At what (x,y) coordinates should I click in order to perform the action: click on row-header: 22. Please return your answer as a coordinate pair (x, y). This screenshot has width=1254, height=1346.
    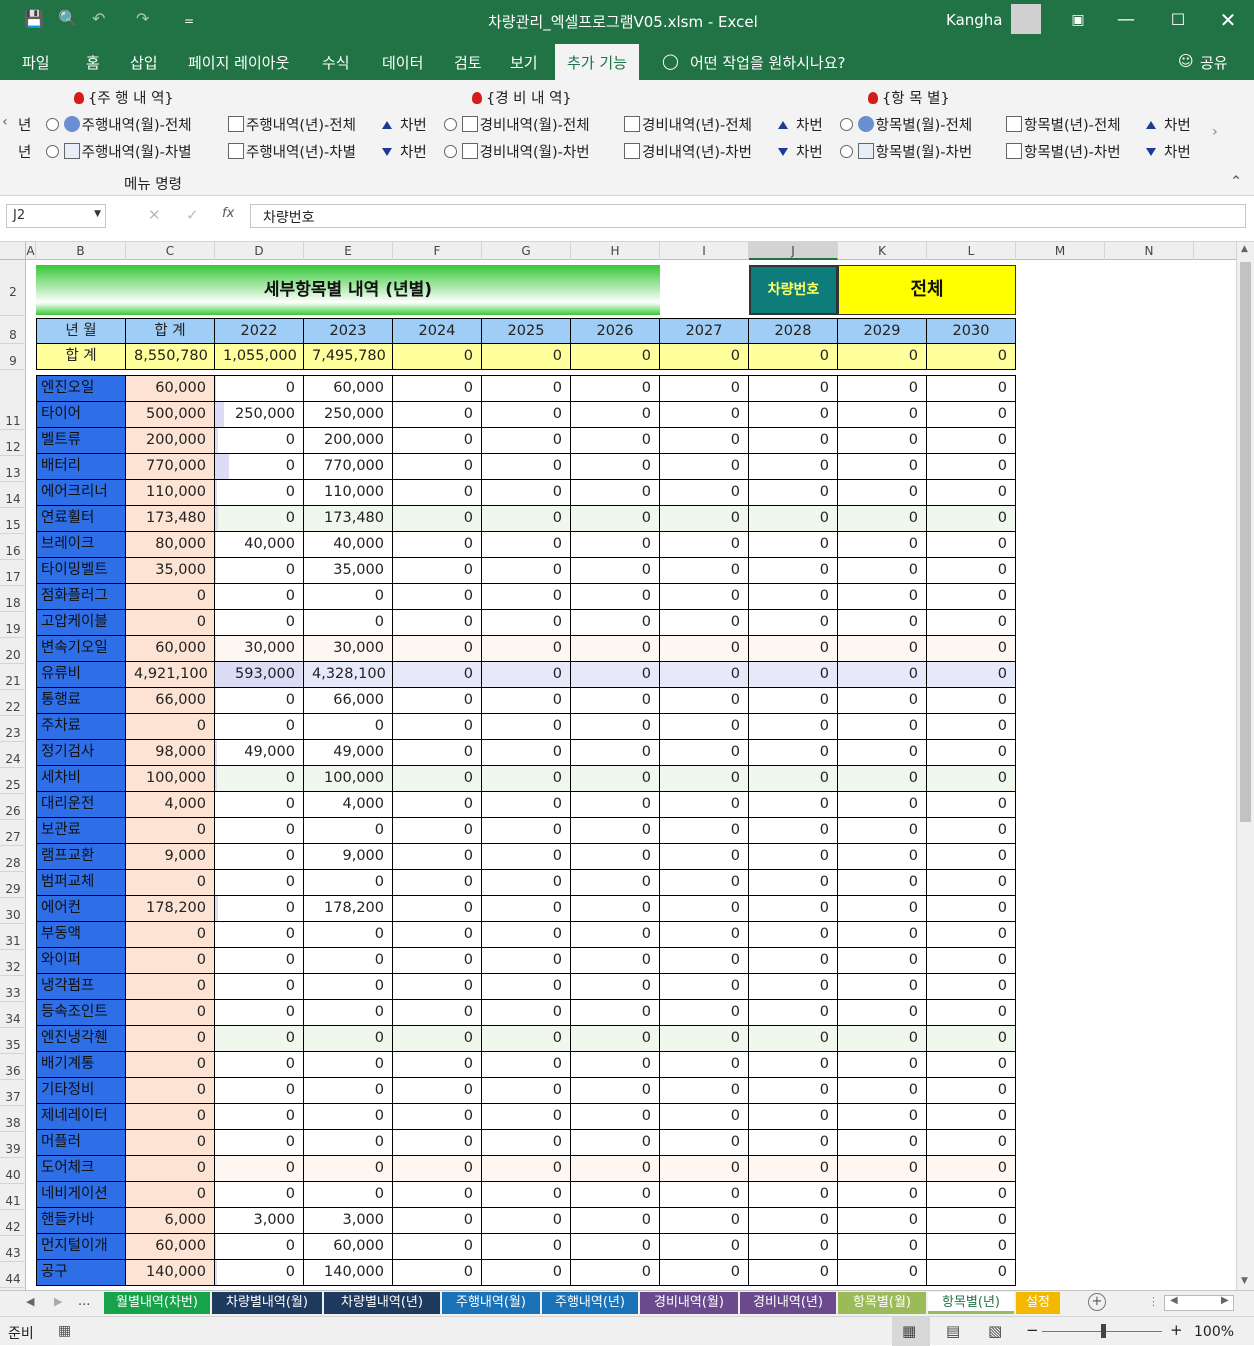
    Looking at the image, I should click on (13, 703).